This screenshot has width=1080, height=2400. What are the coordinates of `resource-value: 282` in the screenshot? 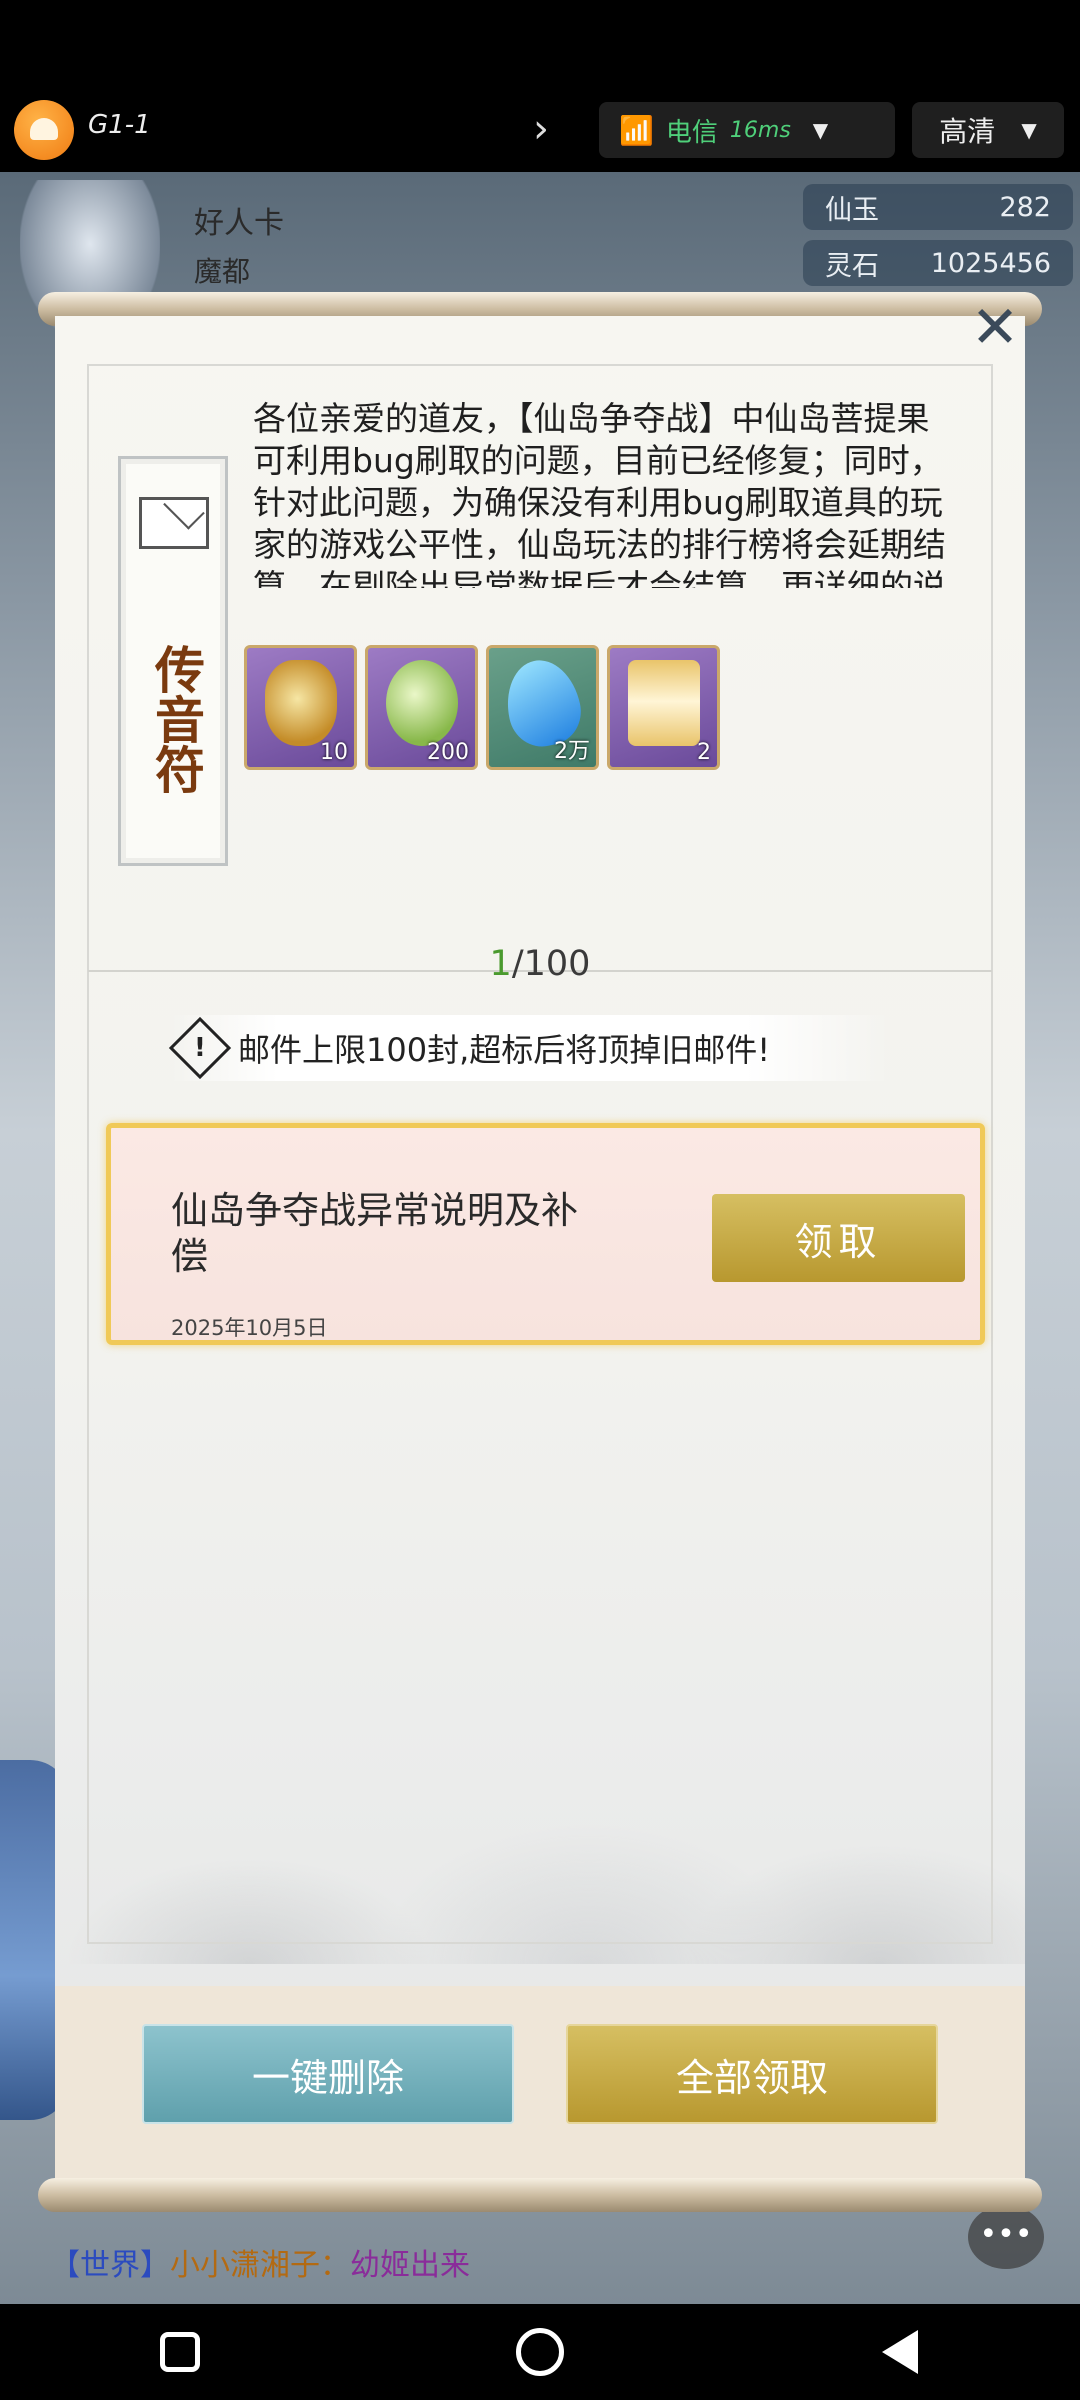 It's located at (1025, 207).